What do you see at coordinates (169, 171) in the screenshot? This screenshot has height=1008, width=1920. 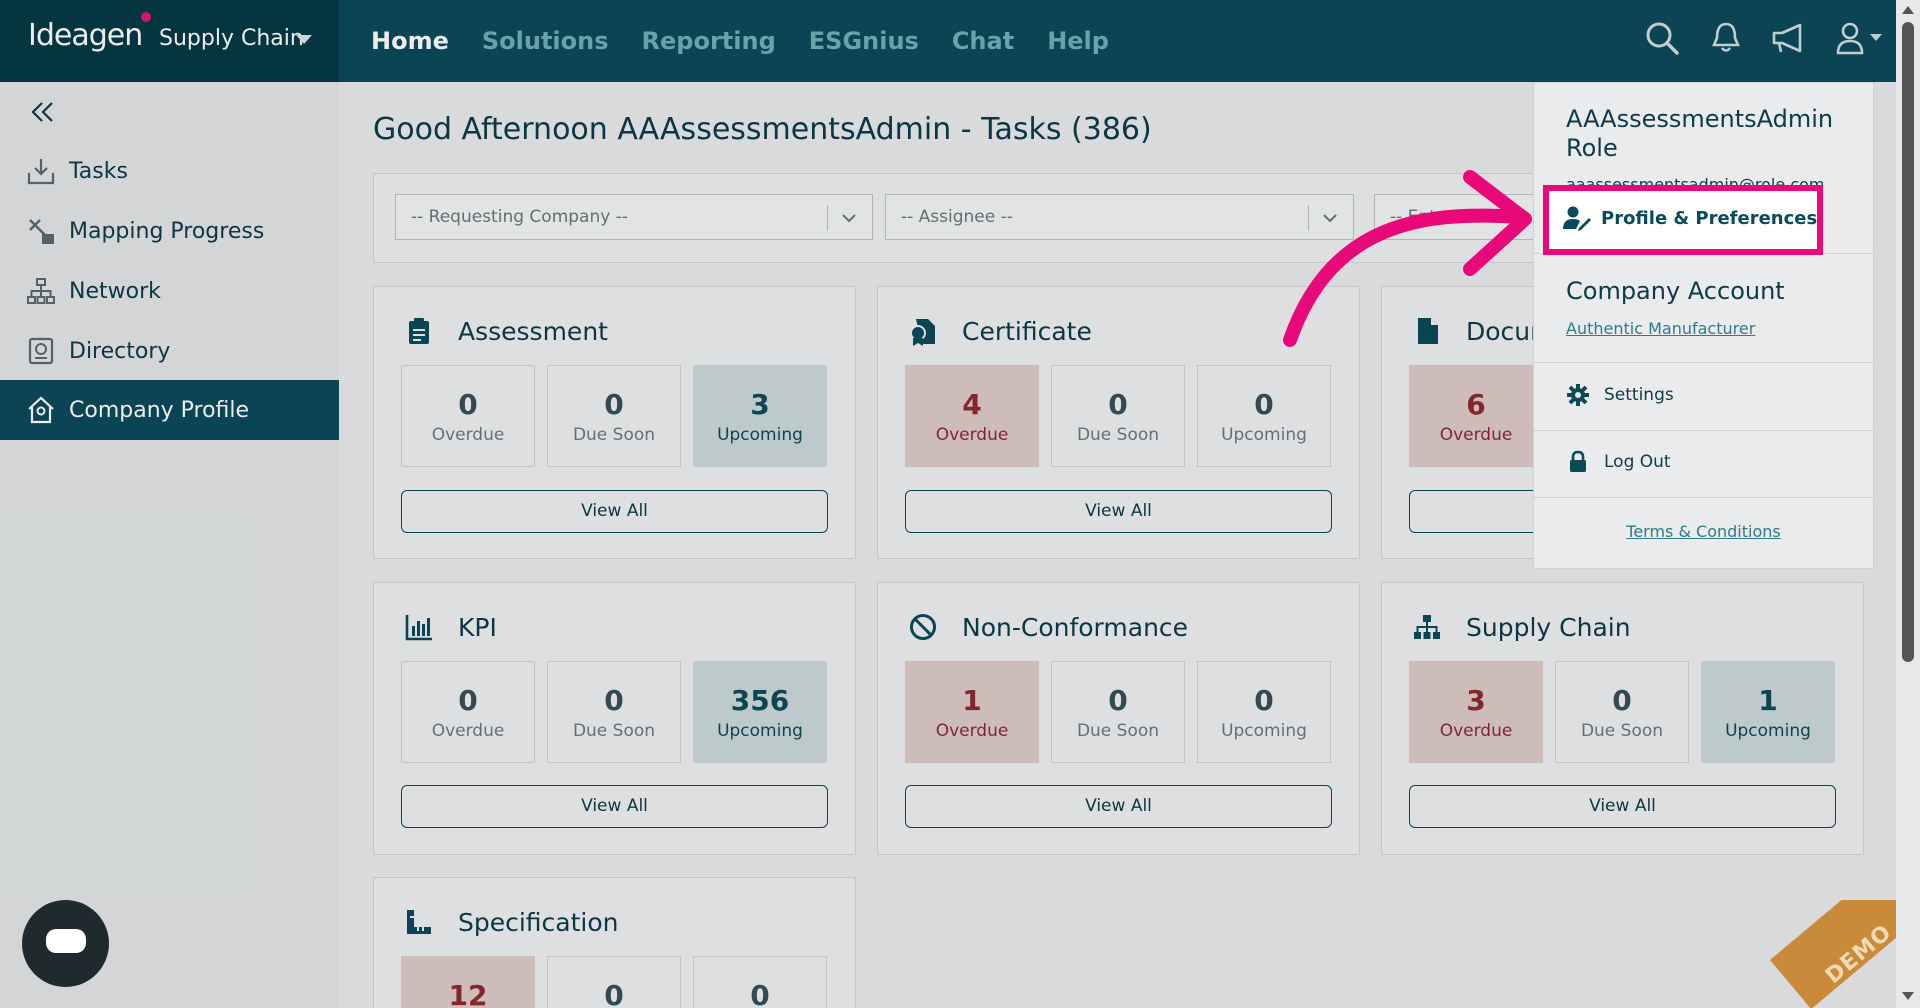 I see `sidebar-item-tasks: Tasks` at bounding box center [169, 171].